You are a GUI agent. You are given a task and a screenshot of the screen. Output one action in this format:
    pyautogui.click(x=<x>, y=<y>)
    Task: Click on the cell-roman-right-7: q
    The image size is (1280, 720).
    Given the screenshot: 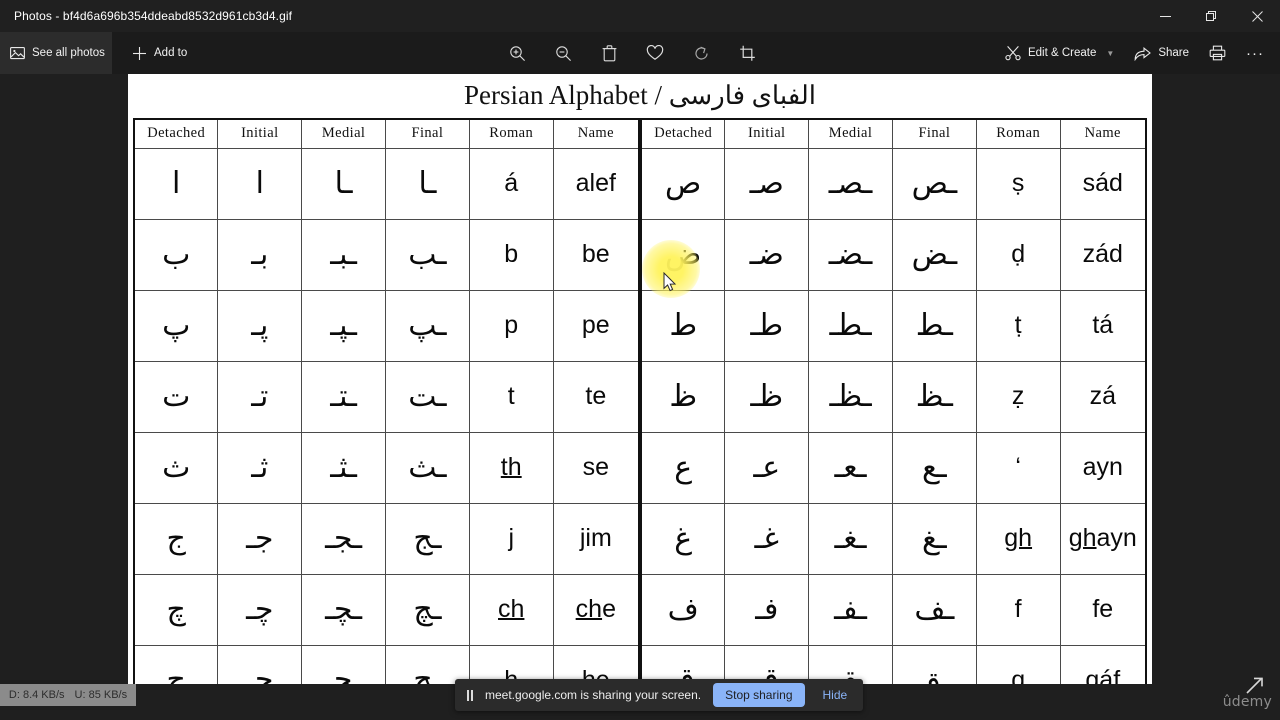 What is the action you would take?
    pyautogui.click(x=1018, y=664)
    